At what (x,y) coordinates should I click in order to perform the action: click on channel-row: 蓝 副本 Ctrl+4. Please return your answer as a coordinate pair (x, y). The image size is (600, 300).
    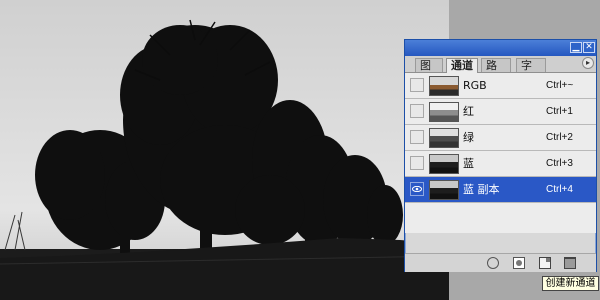
    Looking at the image, I should click on (500, 190).